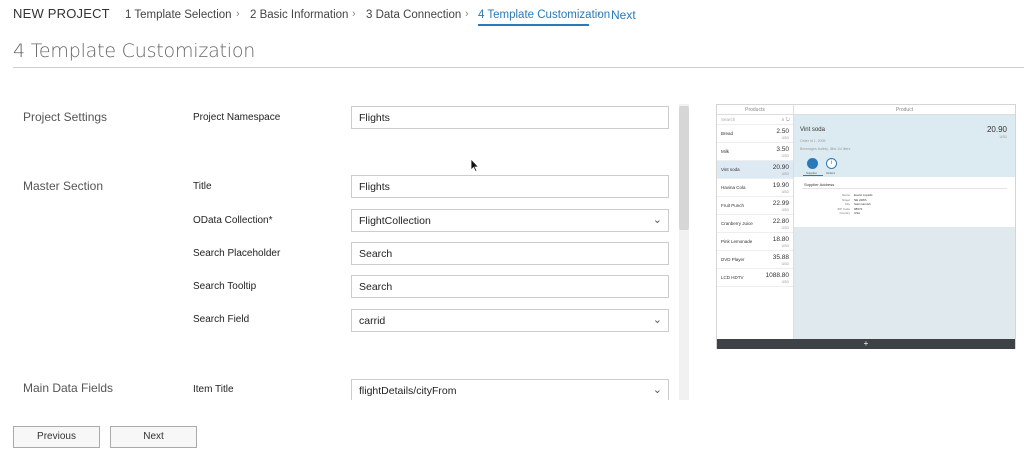  I want to click on search-field-label: Search Field, so click(221, 319).